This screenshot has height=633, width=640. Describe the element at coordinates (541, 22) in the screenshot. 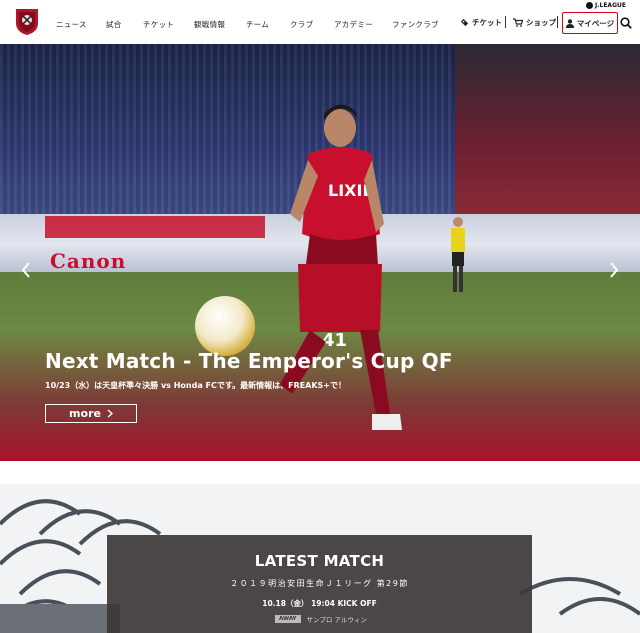

I see `shop-label: ショップ` at that location.